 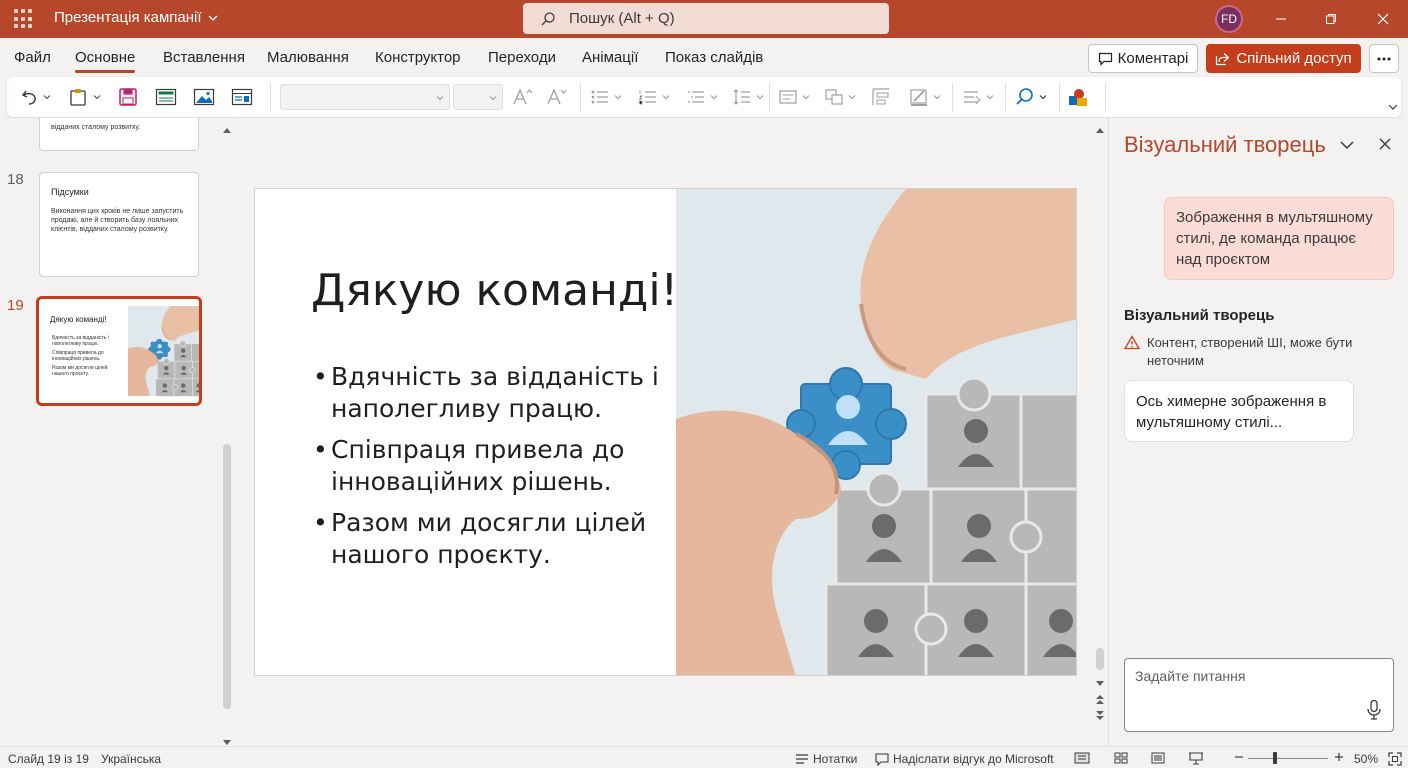 I want to click on avatar: FD, so click(x=1229, y=19).